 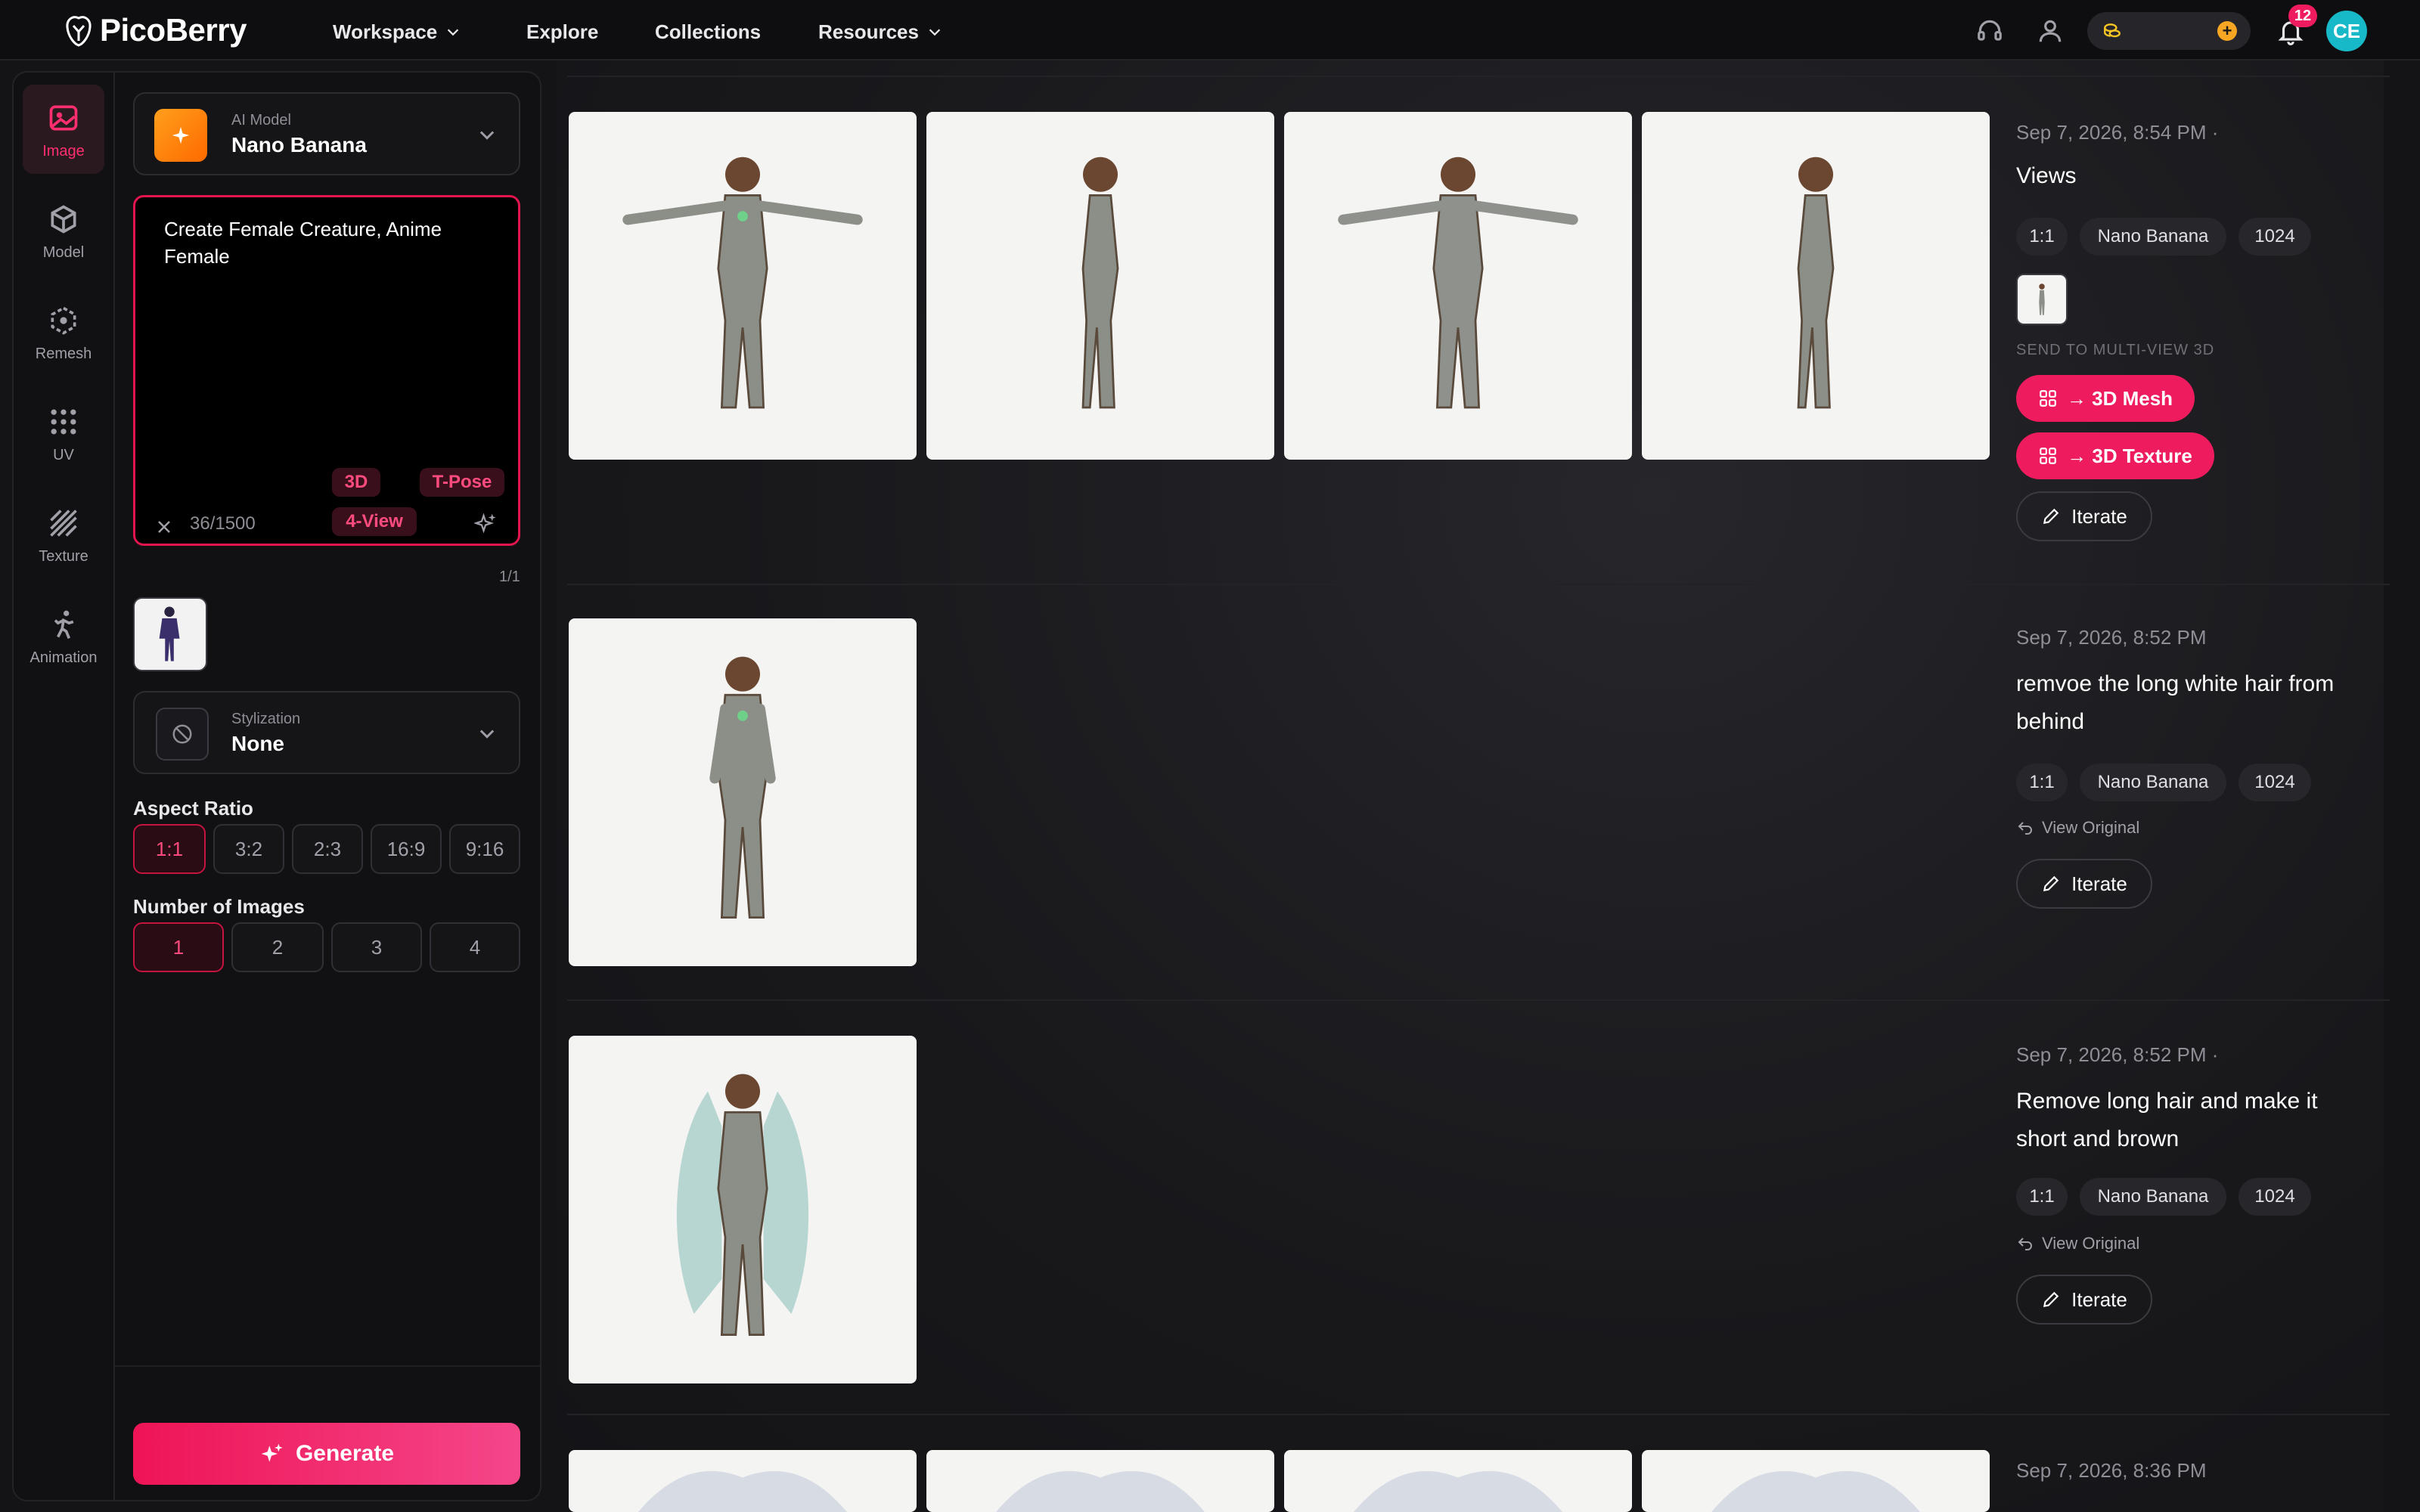 I want to click on prompt-text: Create Female Creature, Anime Female, so click(x=330, y=243).